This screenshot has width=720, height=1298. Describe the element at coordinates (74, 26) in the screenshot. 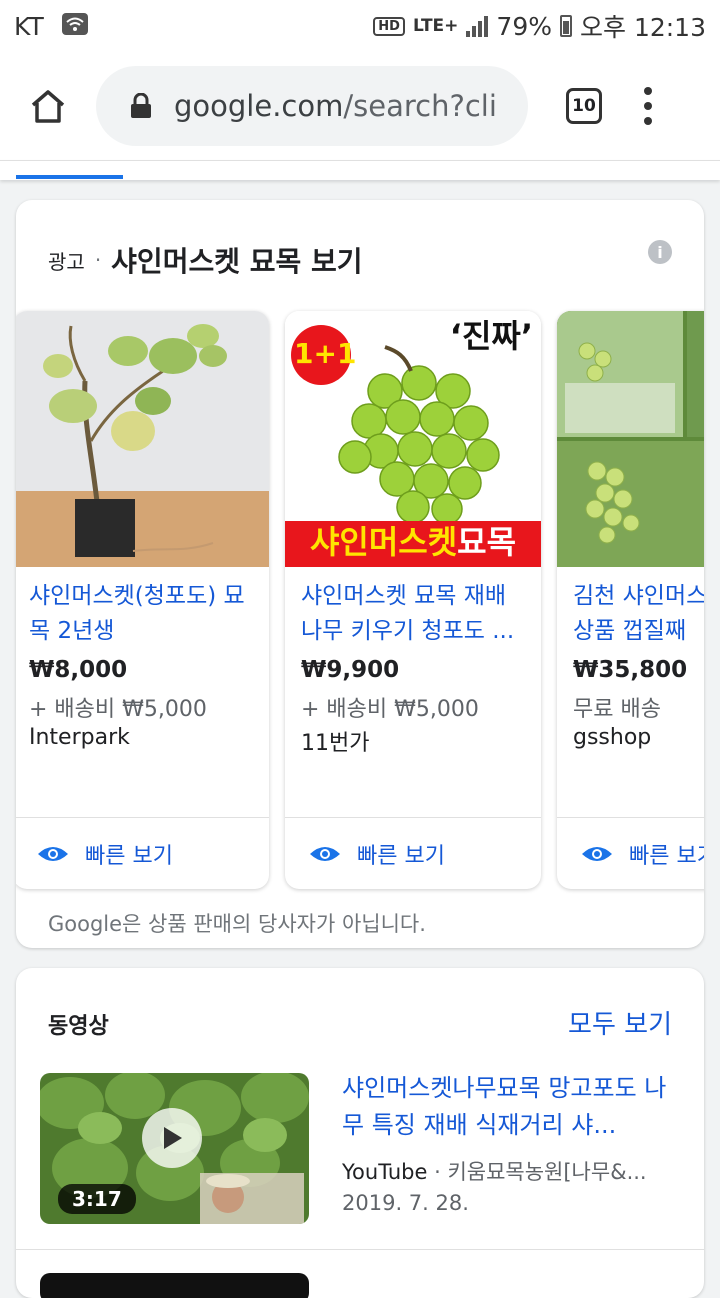

I see `wifi-icon` at that location.